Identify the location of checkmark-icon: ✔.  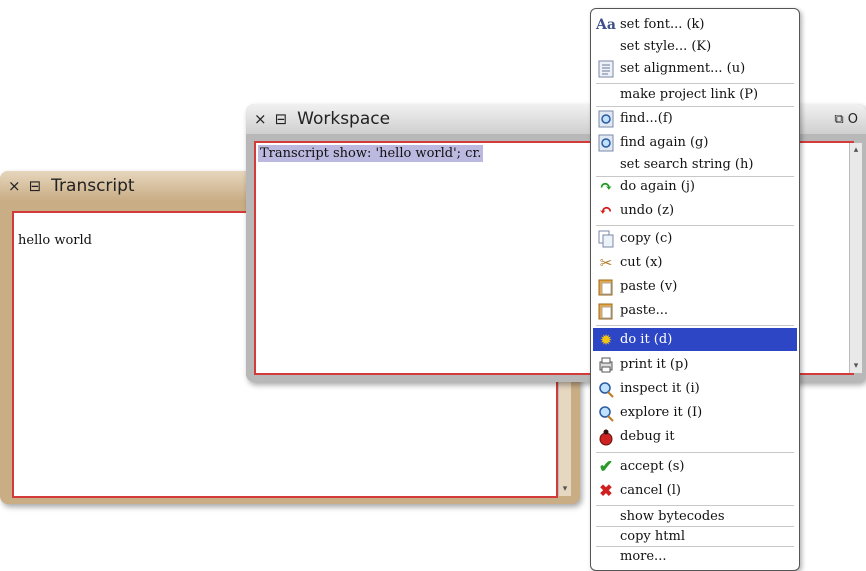
(606, 466).